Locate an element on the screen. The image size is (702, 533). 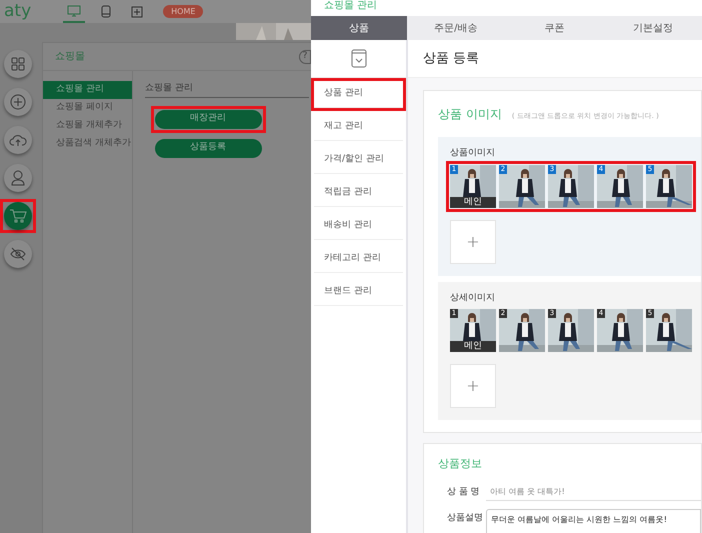
product-name-field: 아티 여름 옷 대특가! is located at coordinates (593, 491).